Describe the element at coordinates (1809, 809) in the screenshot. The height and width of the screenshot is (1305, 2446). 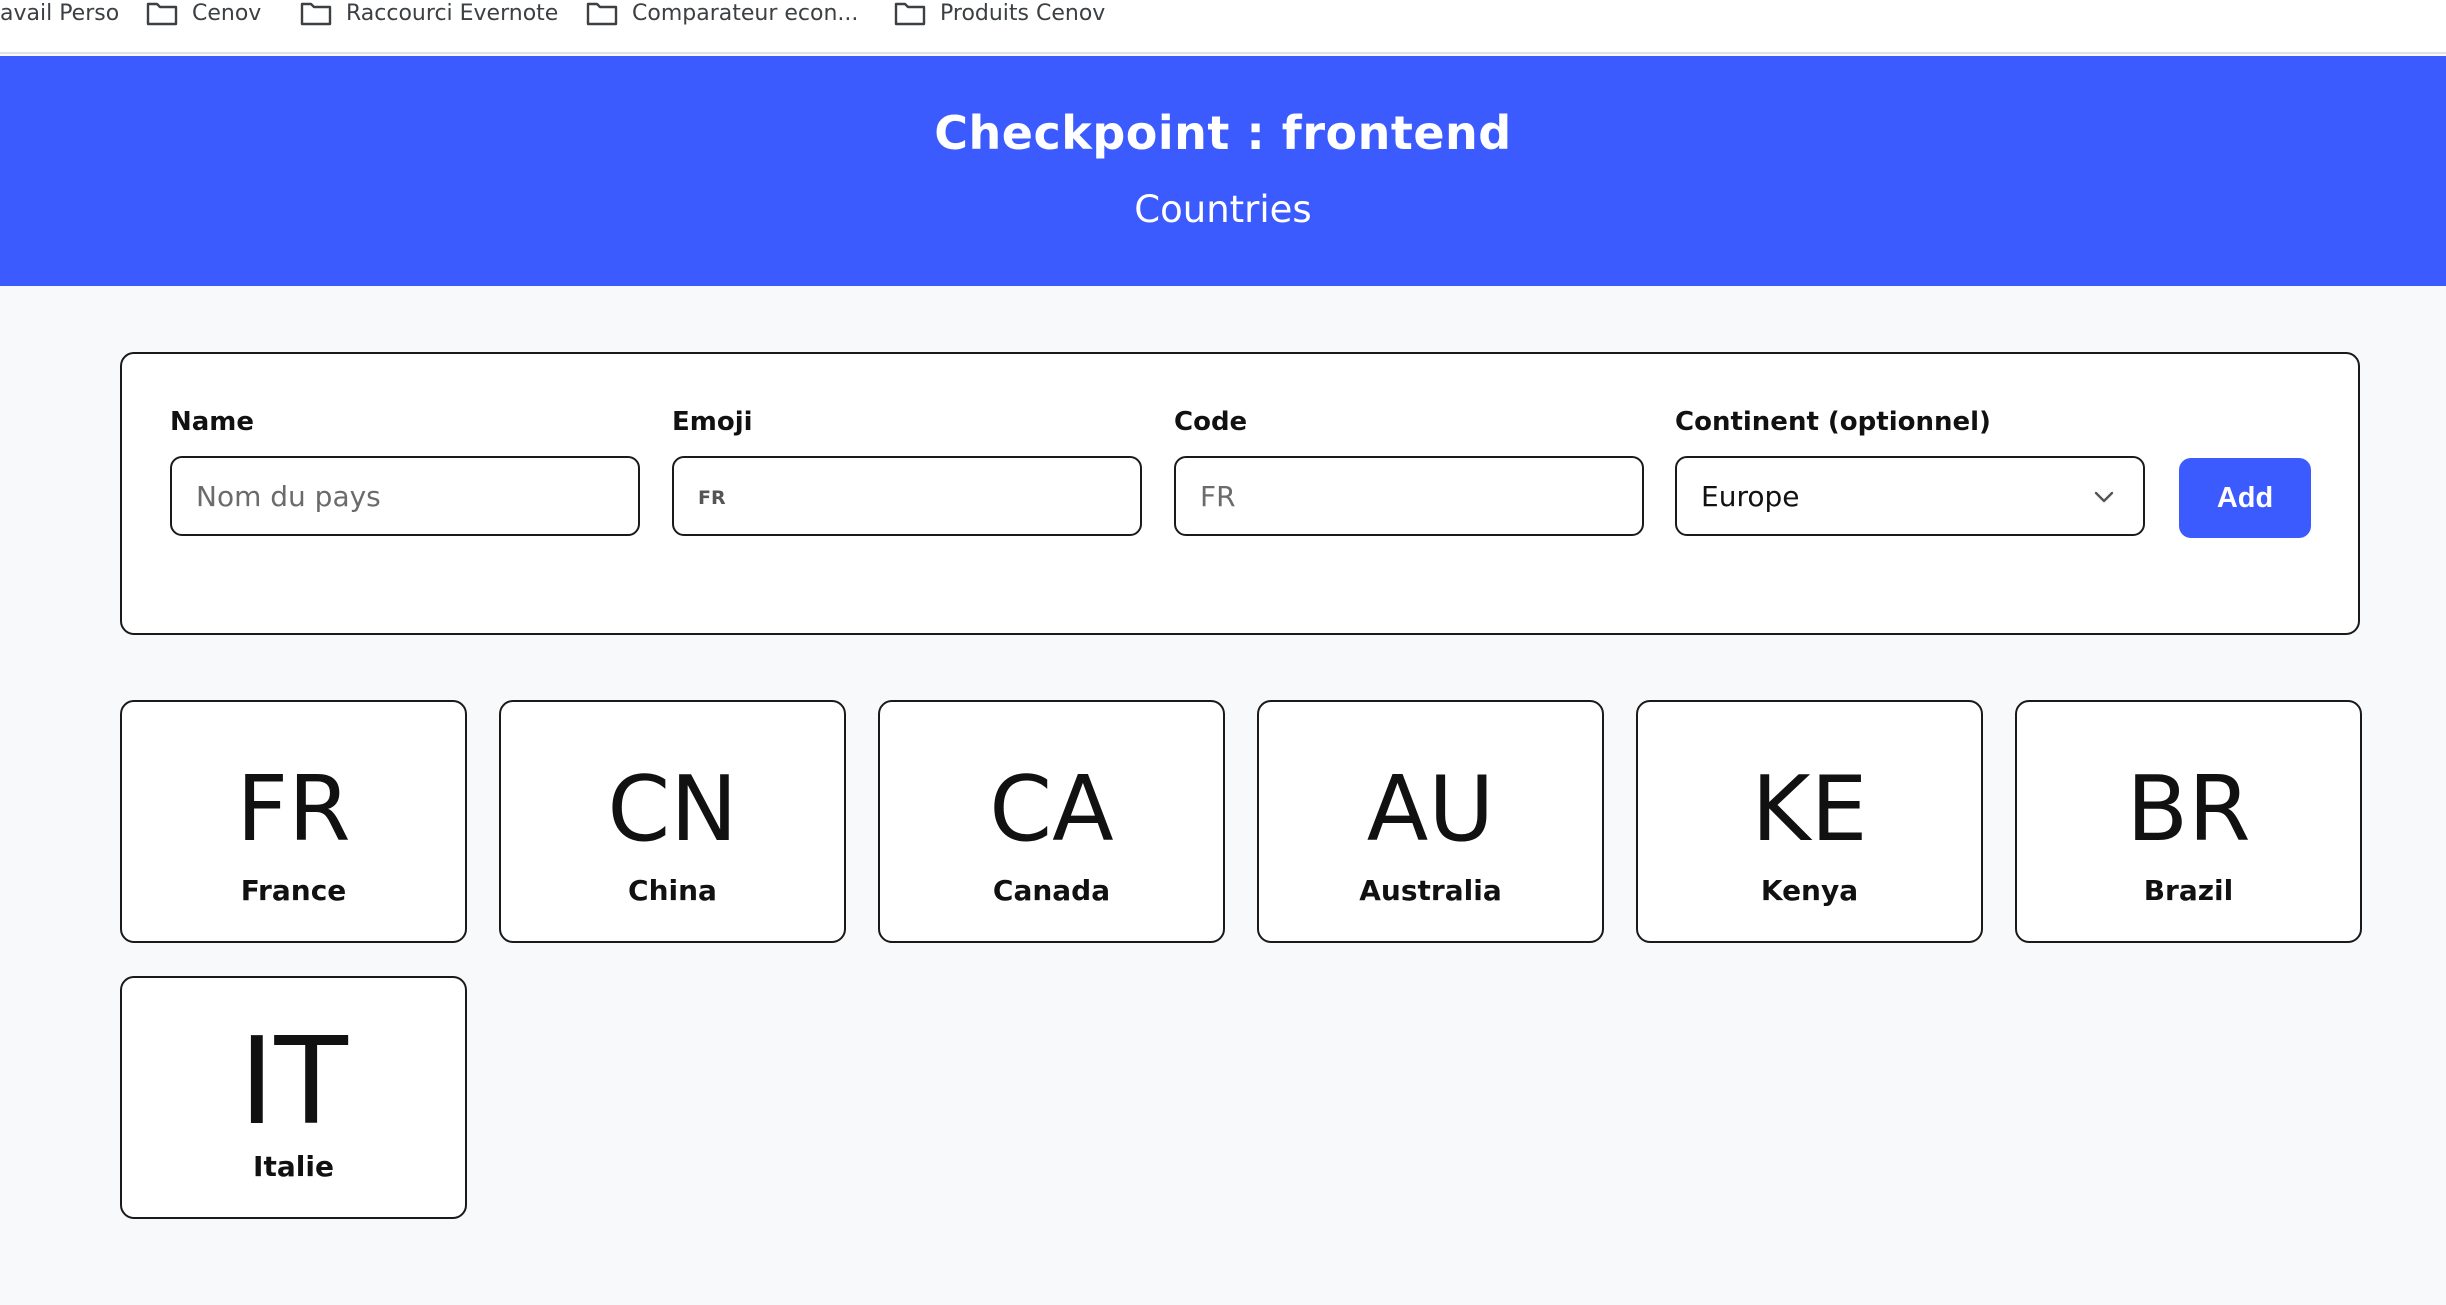
I see `country-code: KE` at that location.